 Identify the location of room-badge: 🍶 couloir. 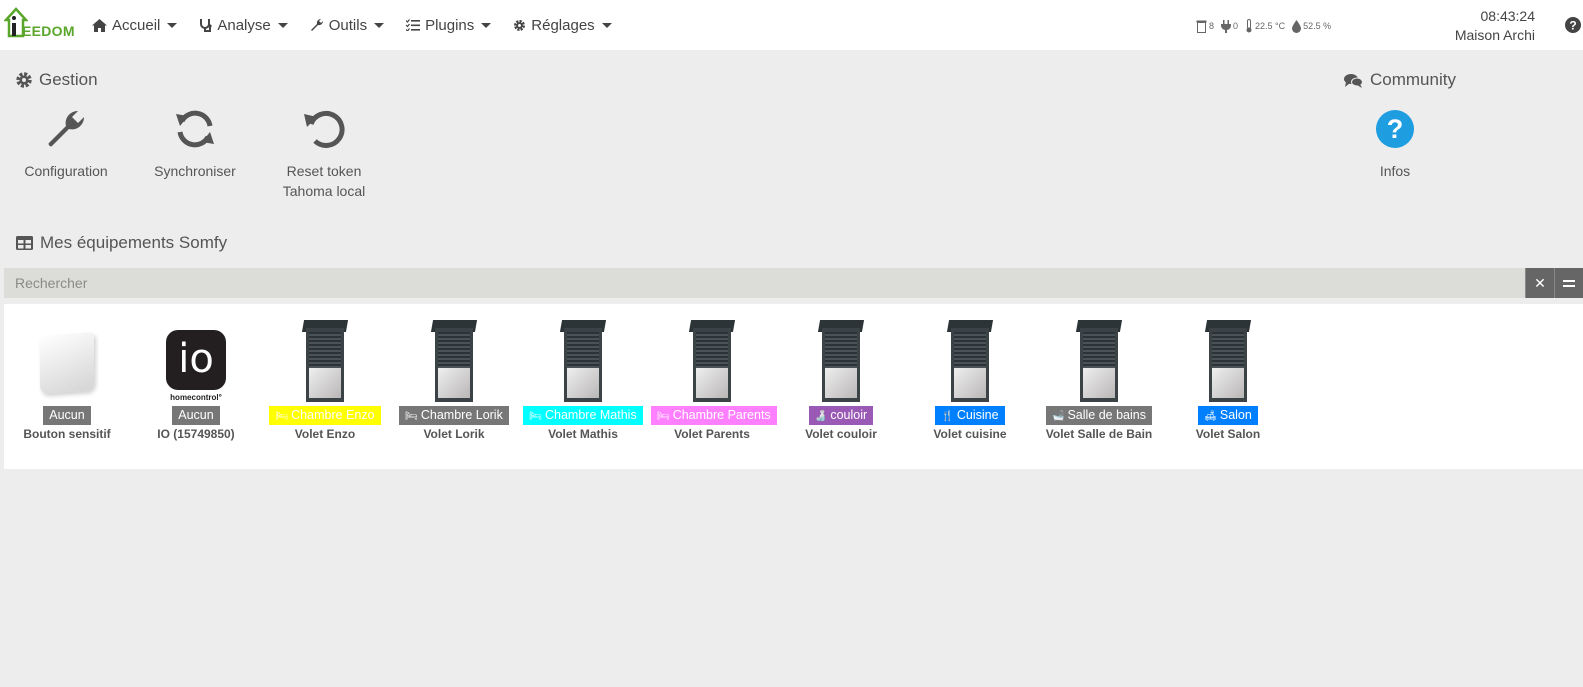
(841, 415).